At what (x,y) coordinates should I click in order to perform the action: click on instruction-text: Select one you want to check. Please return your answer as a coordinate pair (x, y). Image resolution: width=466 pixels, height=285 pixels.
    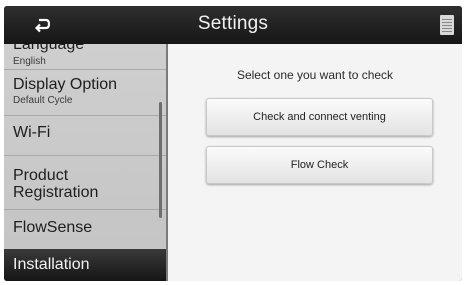
    Looking at the image, I should click on (315, 75).